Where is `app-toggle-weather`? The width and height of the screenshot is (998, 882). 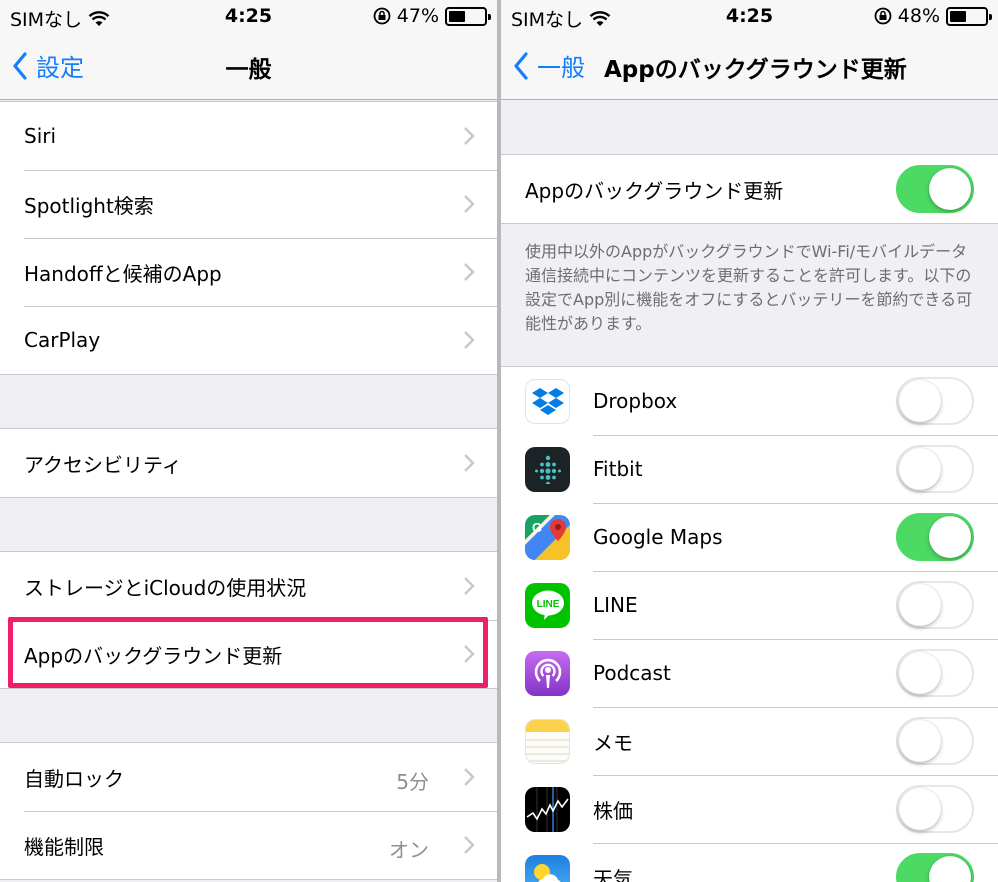 app-toggle-weather is located at coordinates (935, 867).